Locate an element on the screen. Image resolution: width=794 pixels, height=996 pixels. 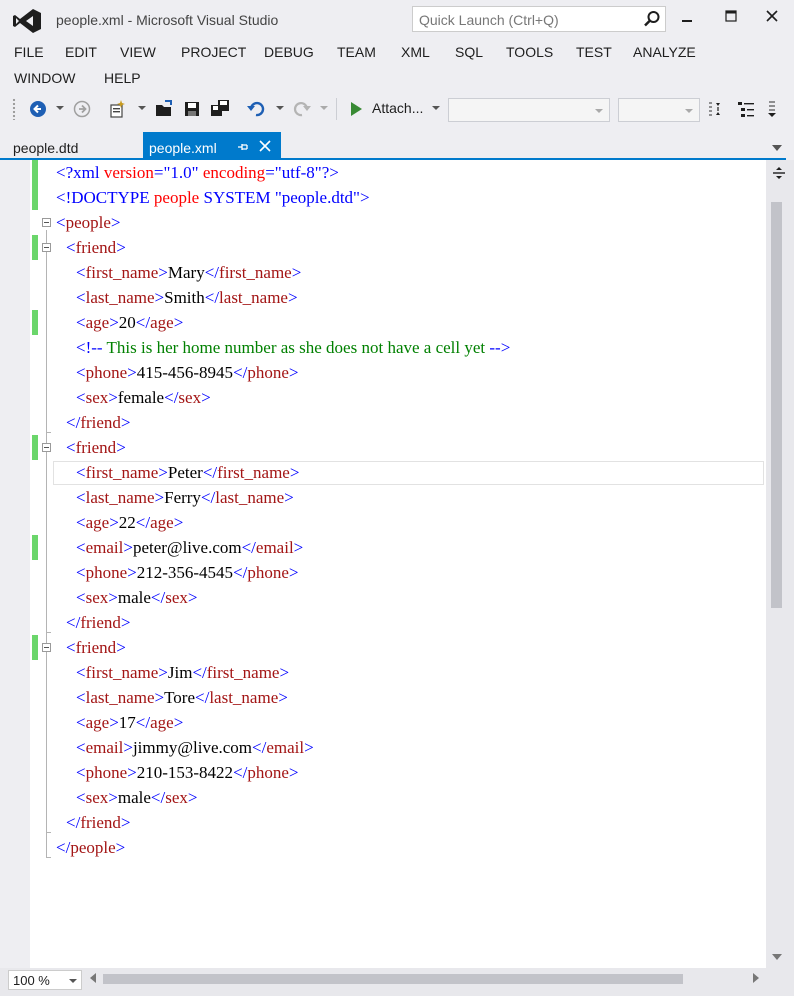
attach-dropdown-icon is located at coordinates (436, 108).